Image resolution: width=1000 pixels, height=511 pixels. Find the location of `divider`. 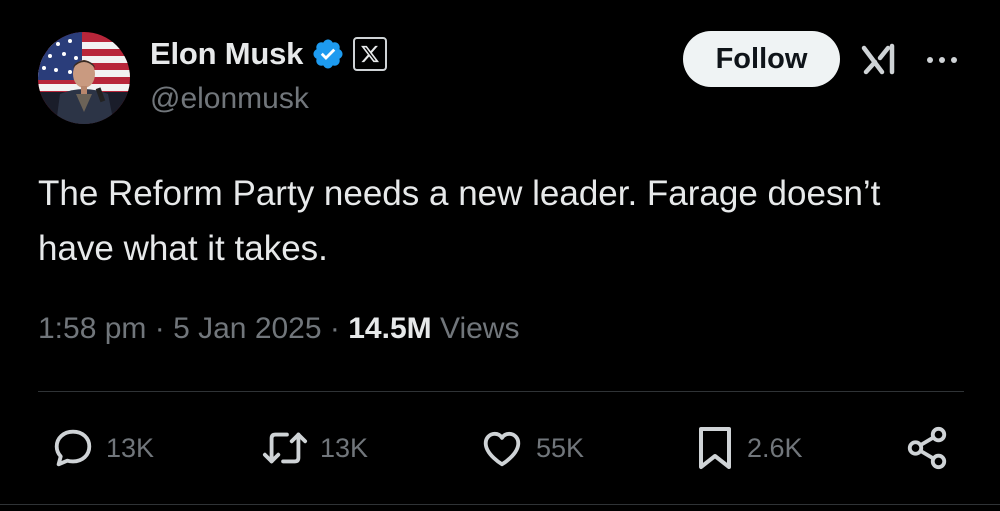

divider is located at coordinates (501, 391).